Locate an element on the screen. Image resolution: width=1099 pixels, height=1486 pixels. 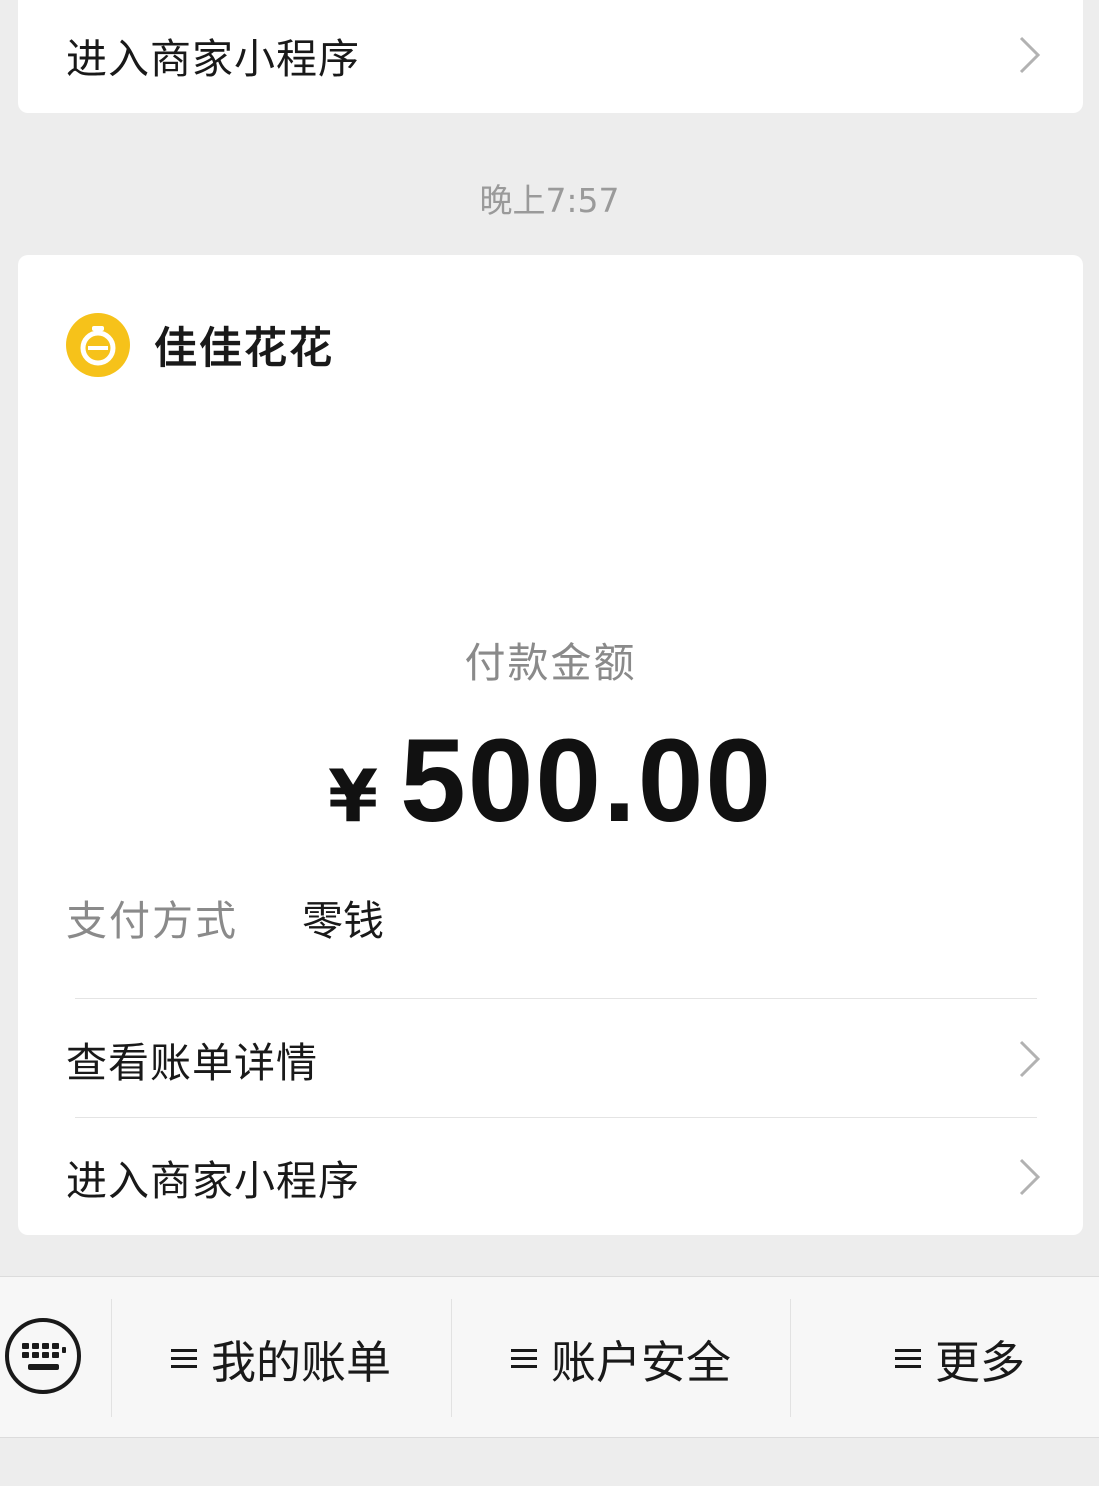
menu-my-bills: 我的账单 is located at coordinates (281, 1358).